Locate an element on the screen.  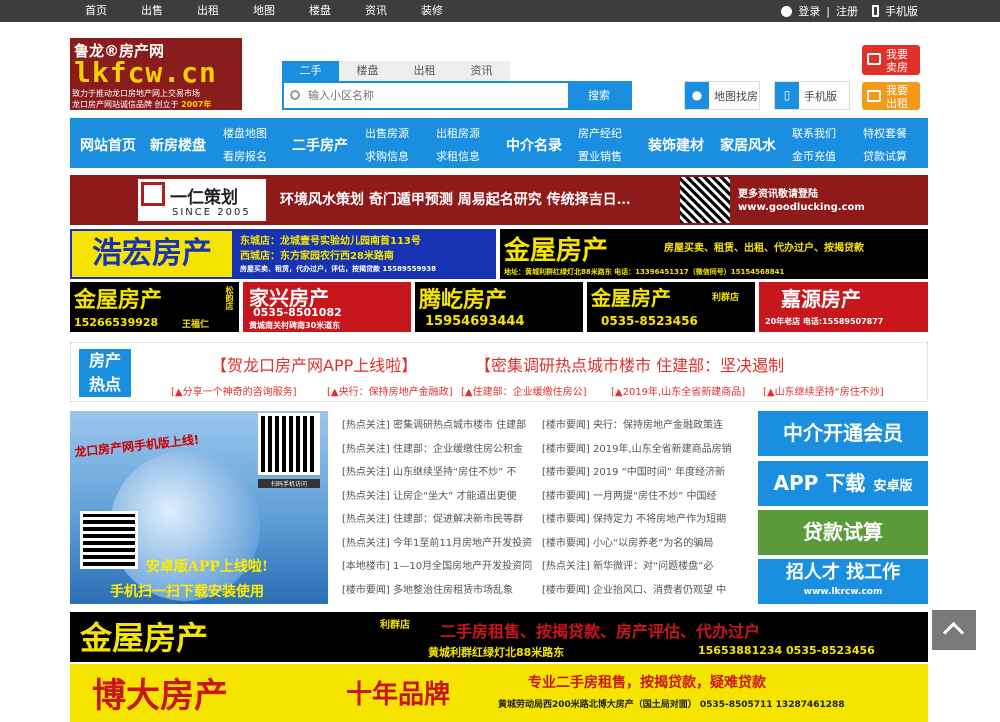
loan-calculator-button: 贷款试算 is located at coordinates (843, 532).